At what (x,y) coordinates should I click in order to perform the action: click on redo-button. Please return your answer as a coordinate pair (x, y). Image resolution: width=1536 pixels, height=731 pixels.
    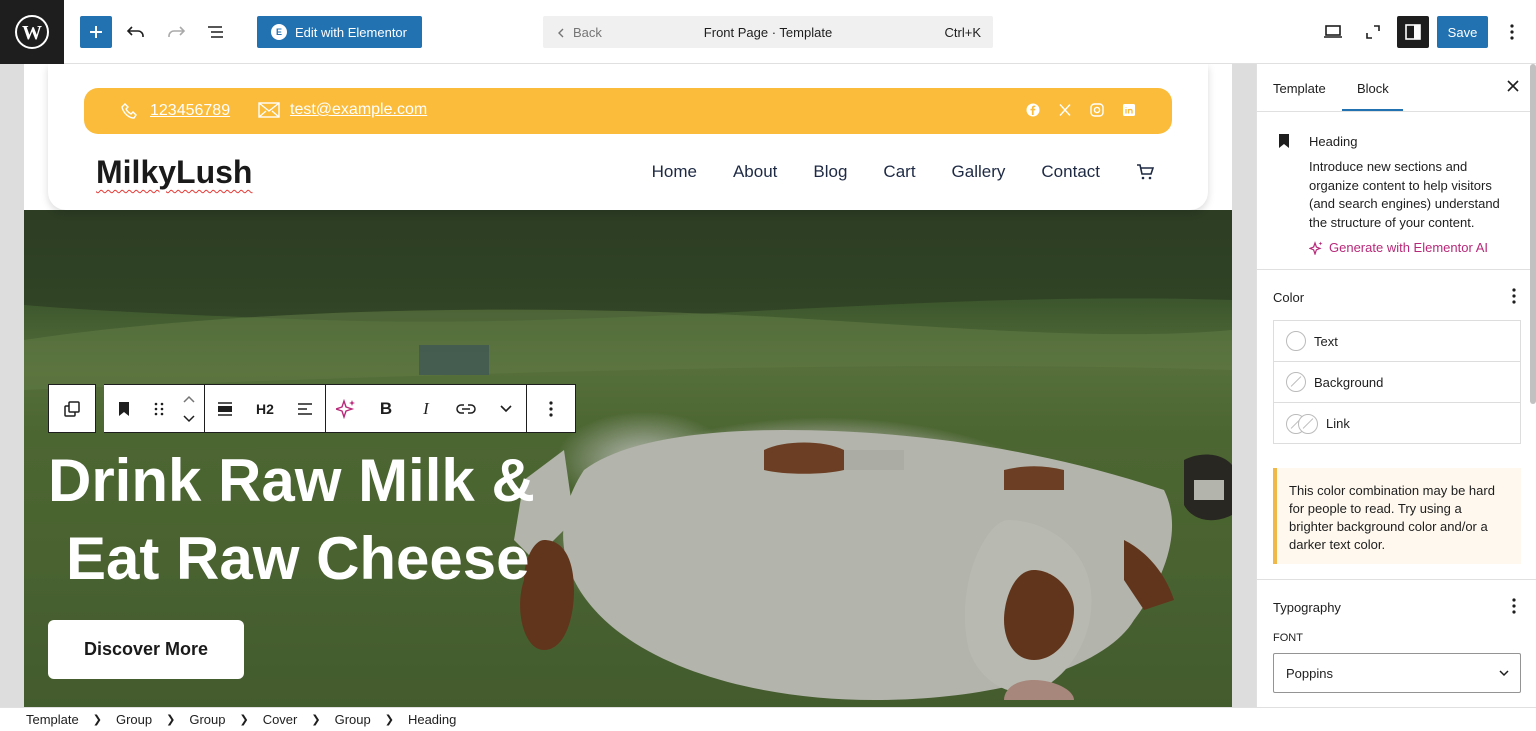
    Looking at the image, I should click on (176, 32).